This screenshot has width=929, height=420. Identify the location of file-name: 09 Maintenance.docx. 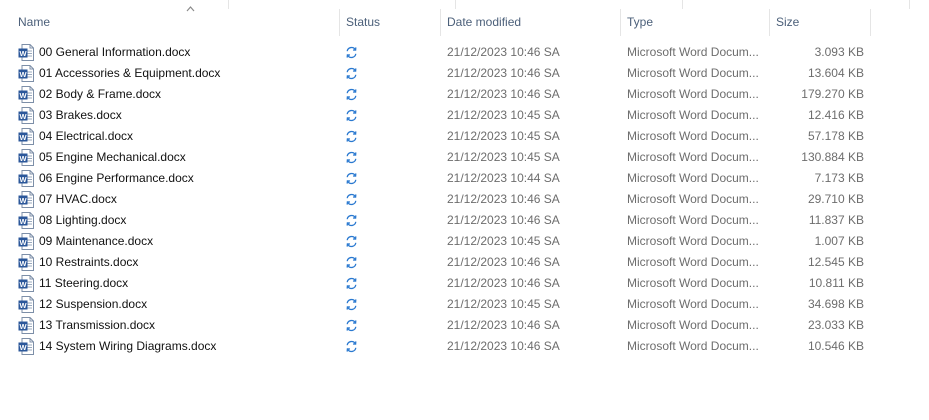
(189, 241).